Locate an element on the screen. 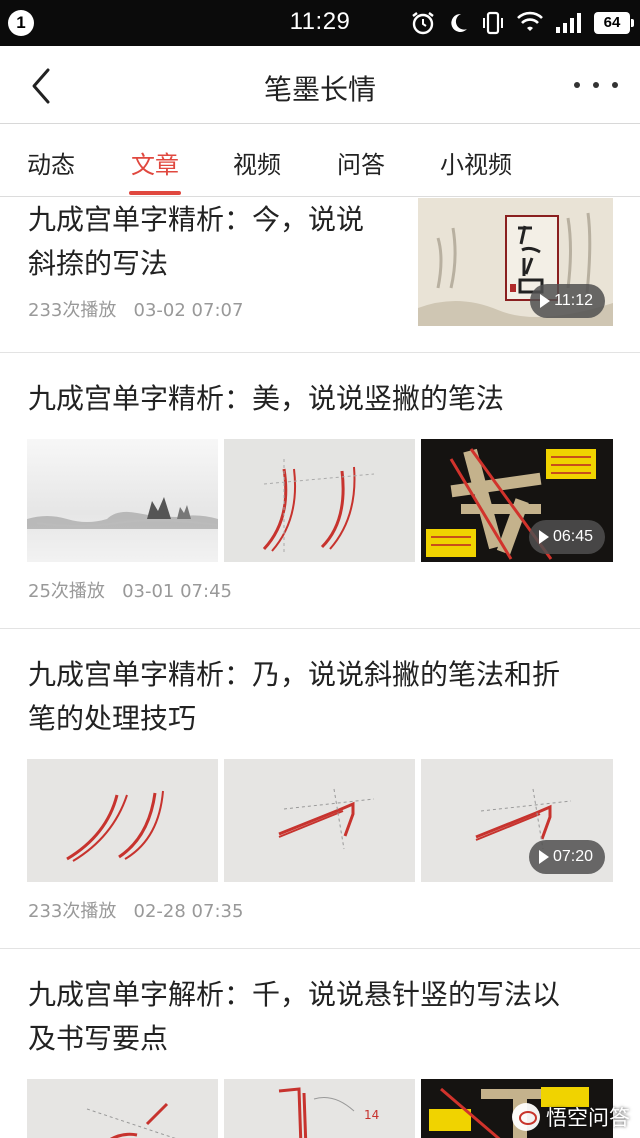  active-tab-indicator is located at coordinates (155, 193).